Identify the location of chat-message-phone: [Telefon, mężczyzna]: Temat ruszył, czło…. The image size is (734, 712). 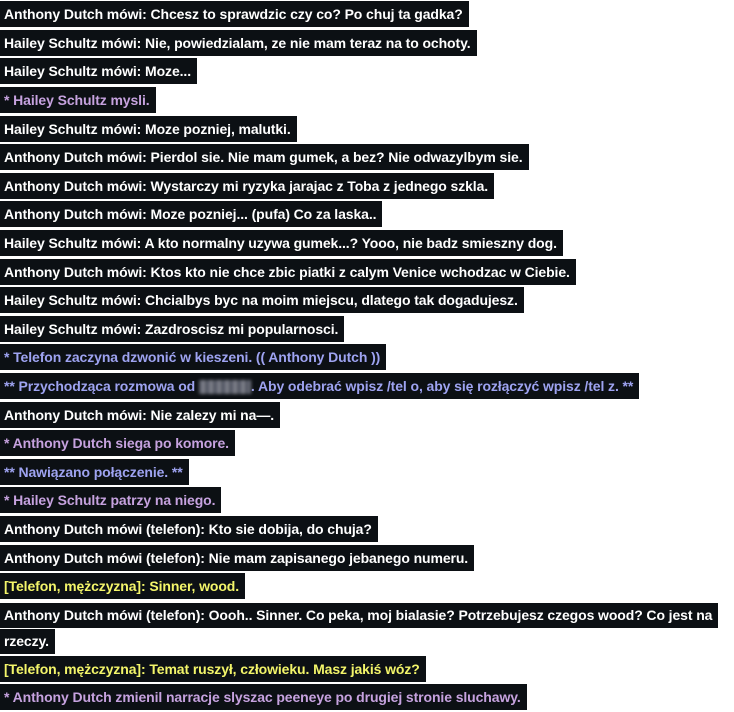
(213, 668).